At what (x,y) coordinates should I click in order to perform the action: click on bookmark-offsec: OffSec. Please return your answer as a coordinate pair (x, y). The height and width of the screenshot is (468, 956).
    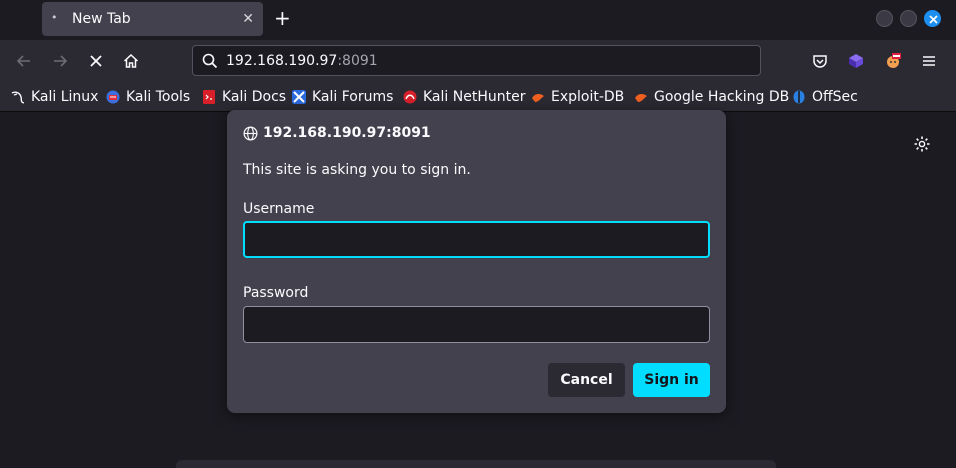
    Looking at the image, I should click on (825, 97).